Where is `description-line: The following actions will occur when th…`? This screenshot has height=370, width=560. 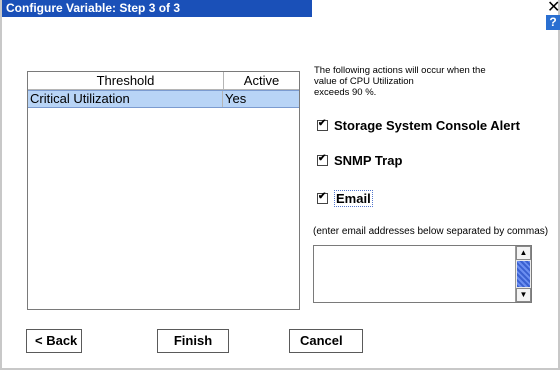
description-line: The following actions will occur when th… is located at coordinates (400, 70).